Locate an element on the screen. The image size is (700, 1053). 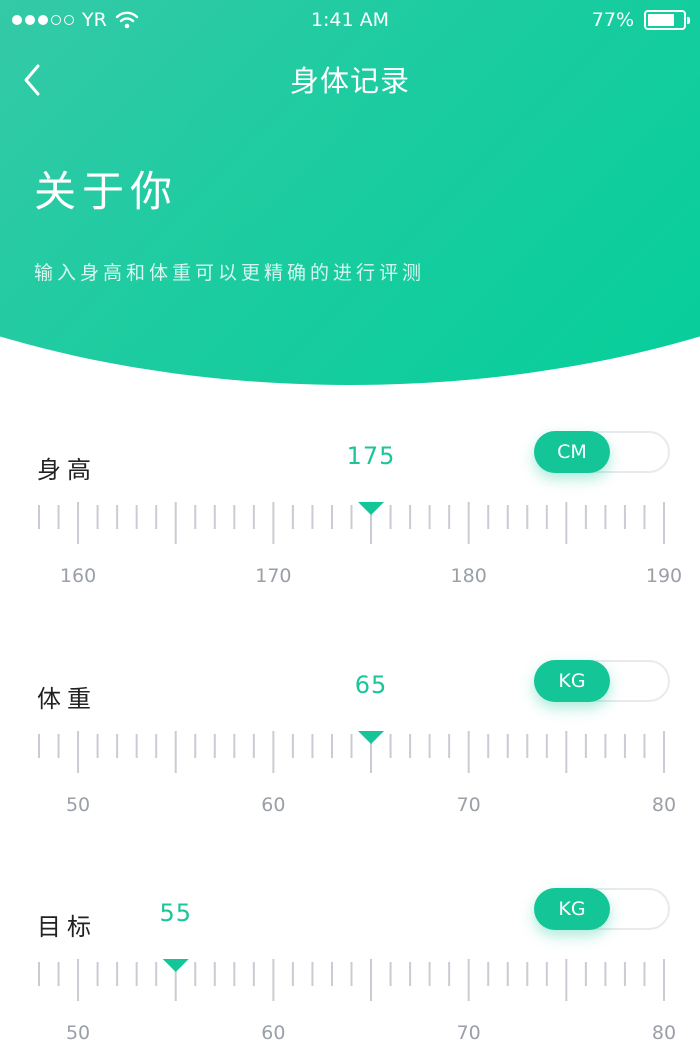
ruler-tick-label: 170 is located at coordinates (273, 576).